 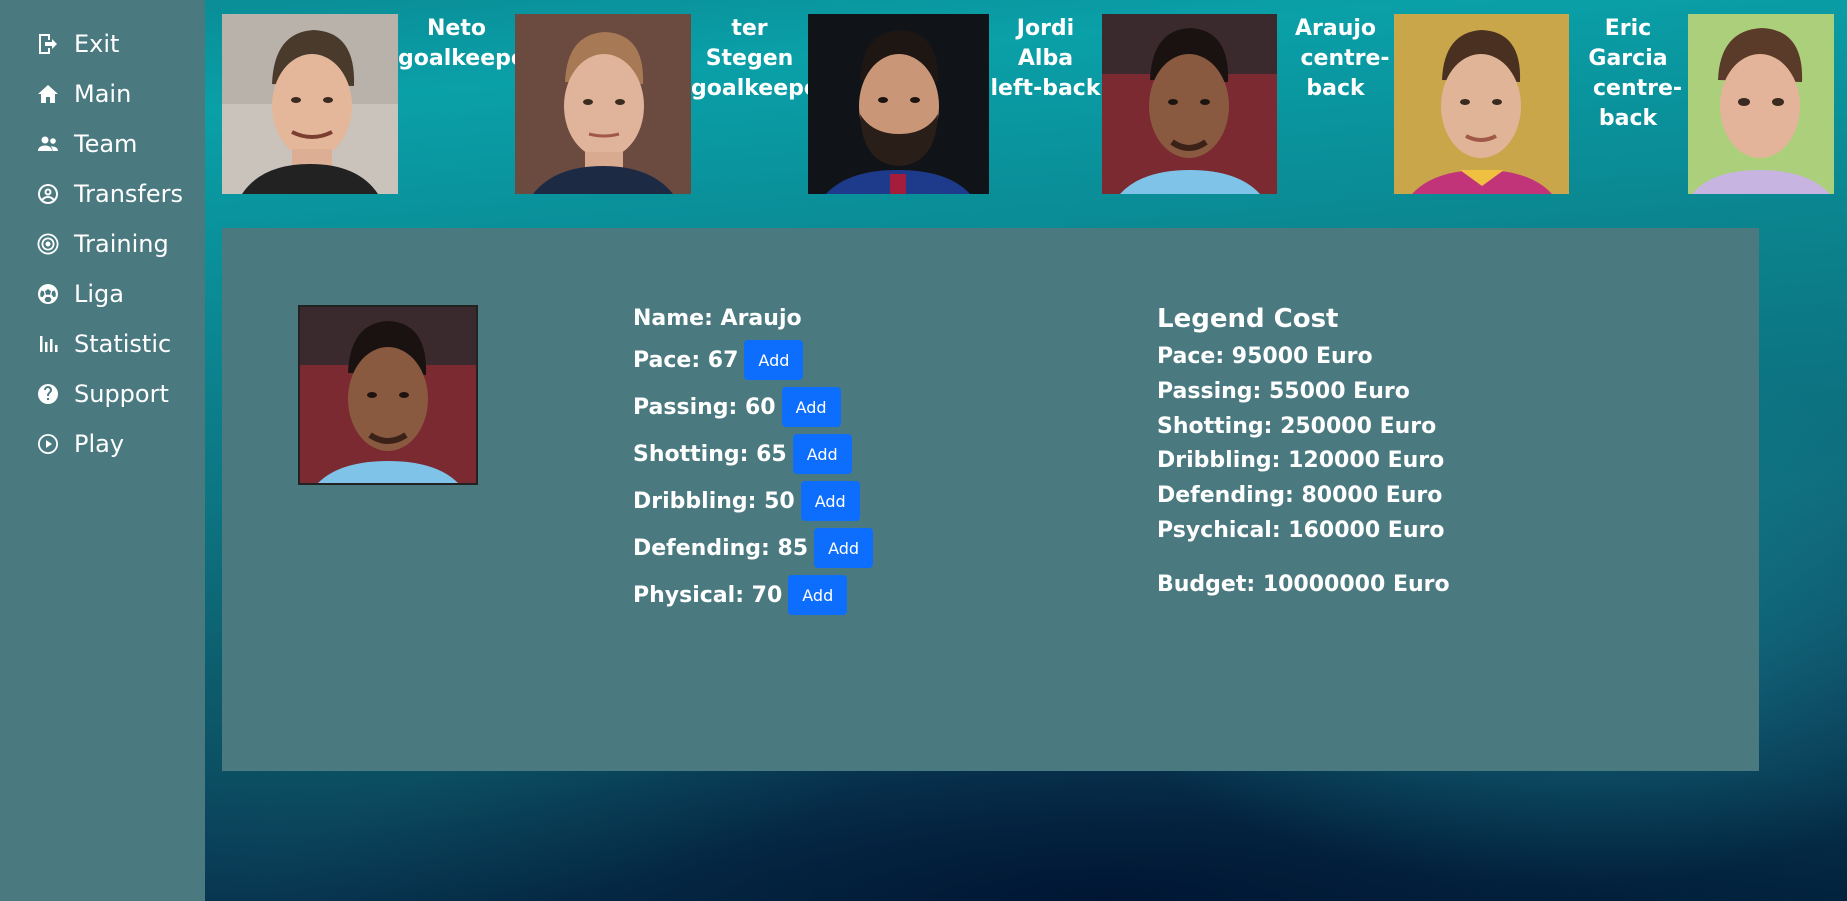 What do you see at coordinates (830, 501) in the screenshot?
I see `add-dribbling-button: Add` at bounding box center [830, 501].